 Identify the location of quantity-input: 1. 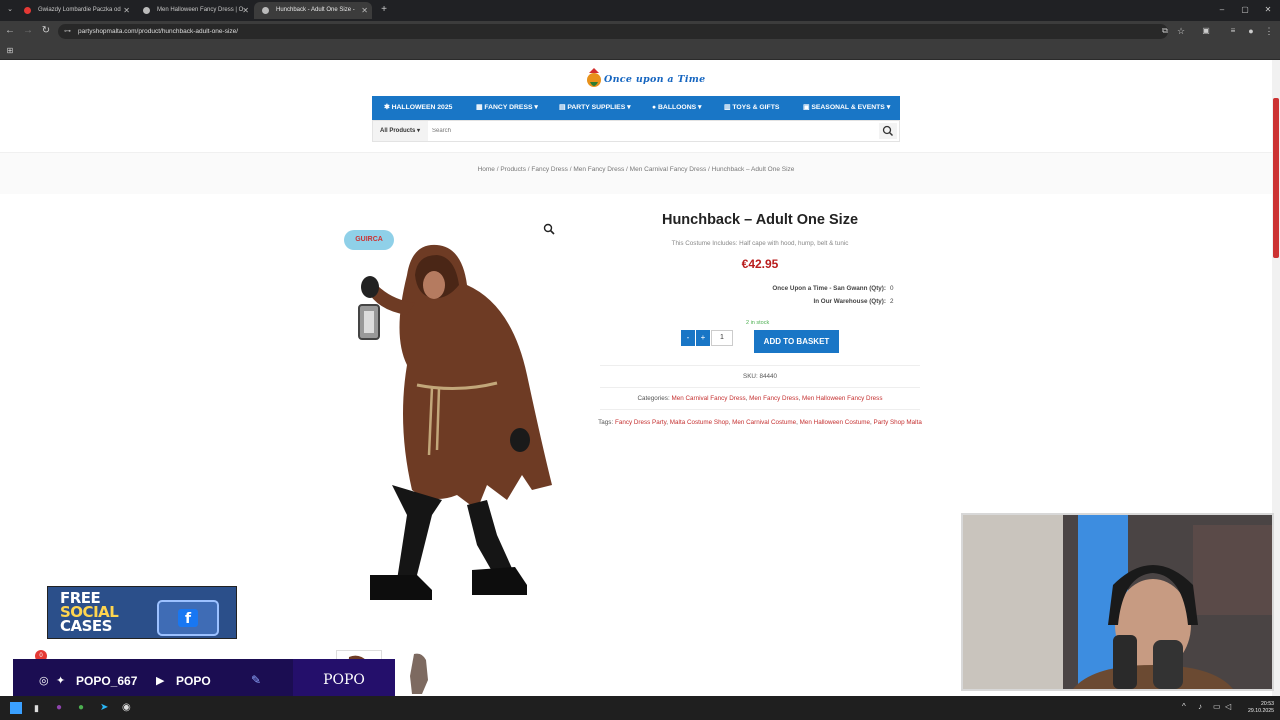
(722, 338).